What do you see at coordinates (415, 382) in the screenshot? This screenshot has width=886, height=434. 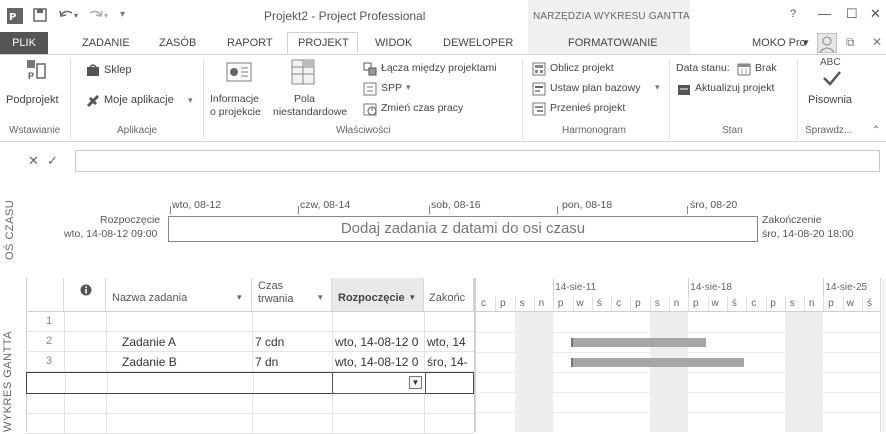 I see `date-picker-dropdown-icon: ▼` at bounding box center [415, 382].